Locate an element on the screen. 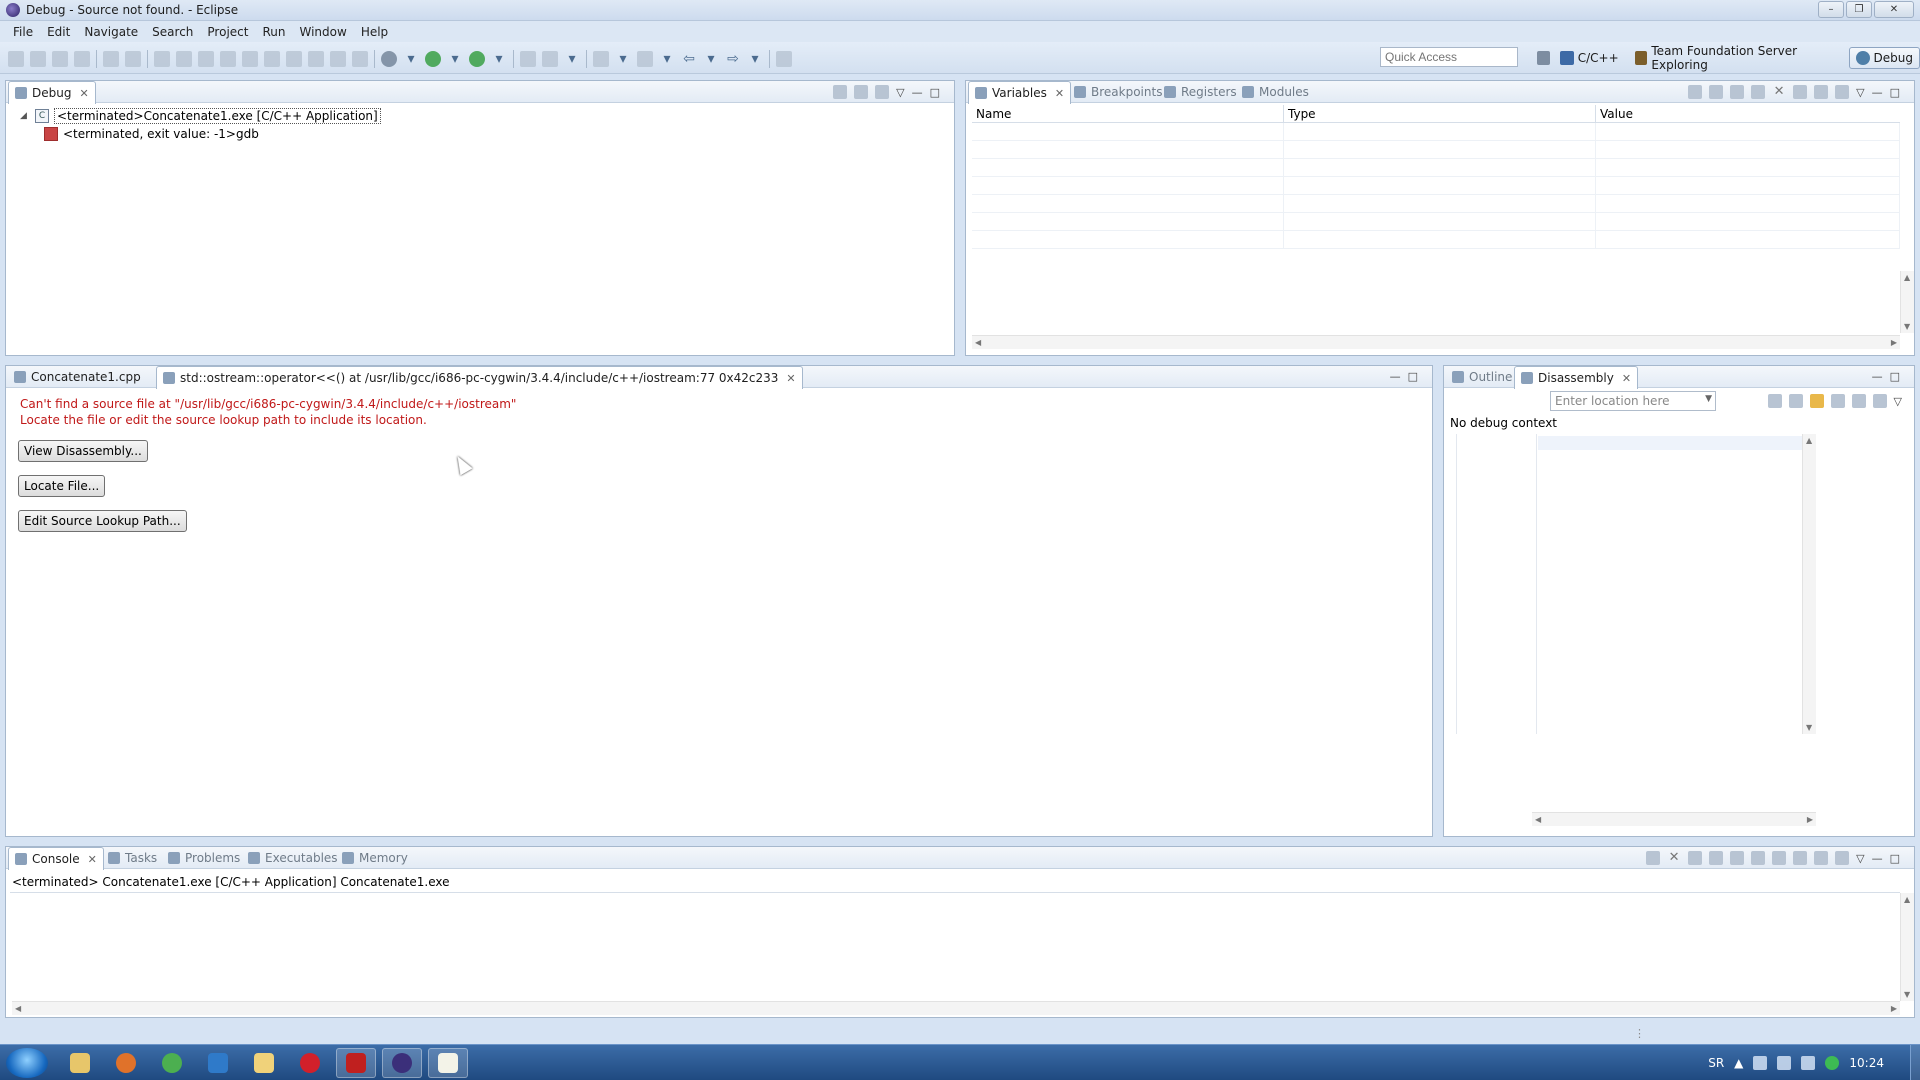 This screenshot has width=1920, height=1080. suspend-icon is located at coordinates (316, 59).